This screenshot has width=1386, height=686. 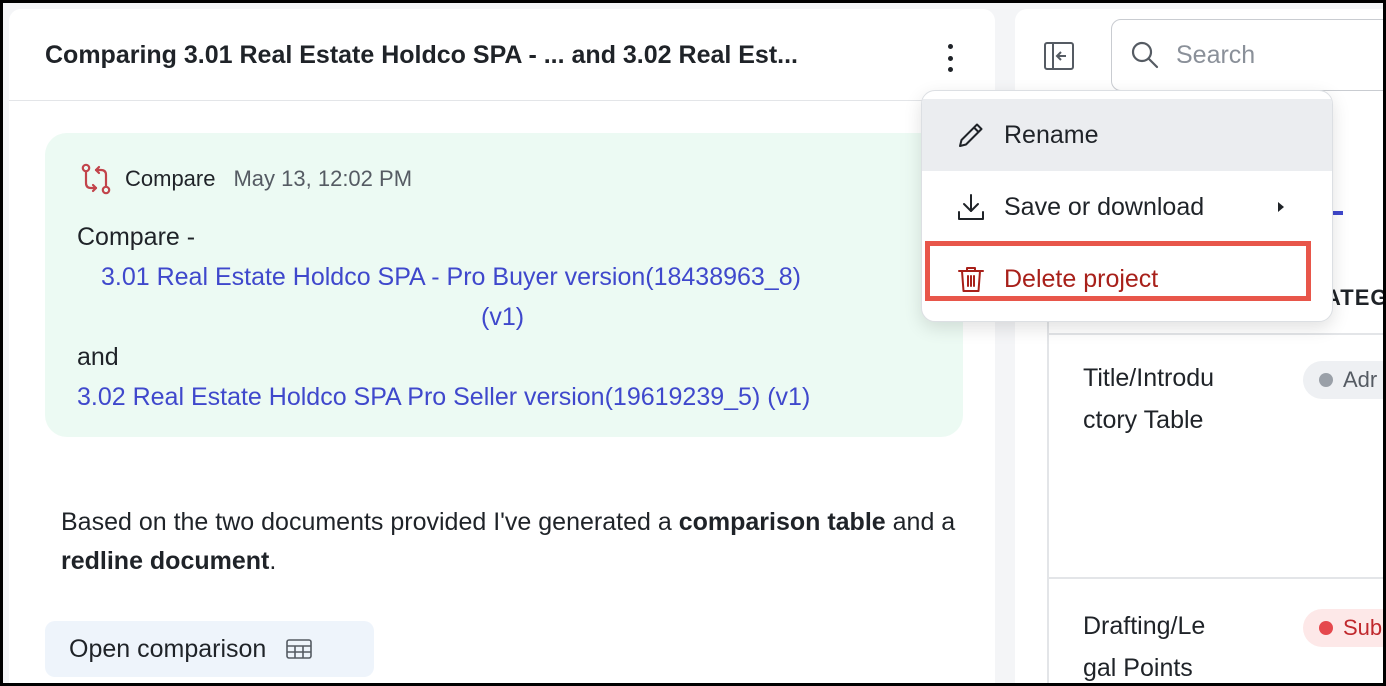 What do you see at coordinates (1354, 297) in the screenshot?
I see `column-header-category: ATEGO` at bounding box center [1354, 297].